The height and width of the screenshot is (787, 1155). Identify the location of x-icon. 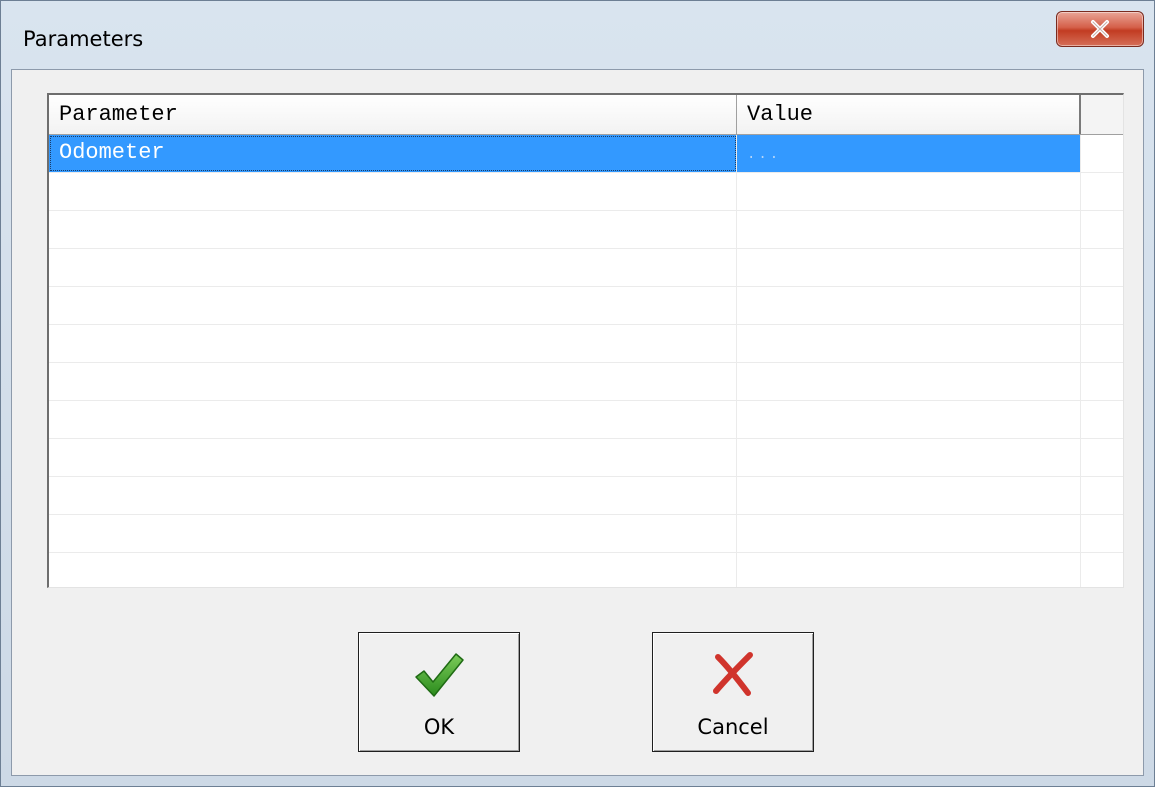
(733, 674).